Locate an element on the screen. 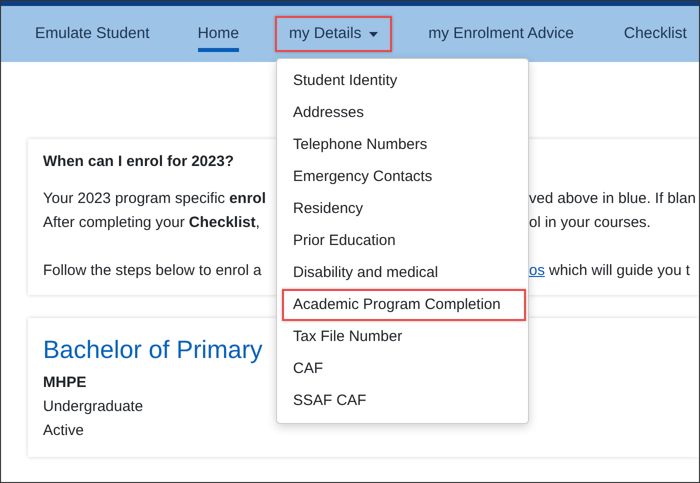 The height and width of the screenshot is (483, 700). menu-item: Prior Education is located at coordinates (404, 241).